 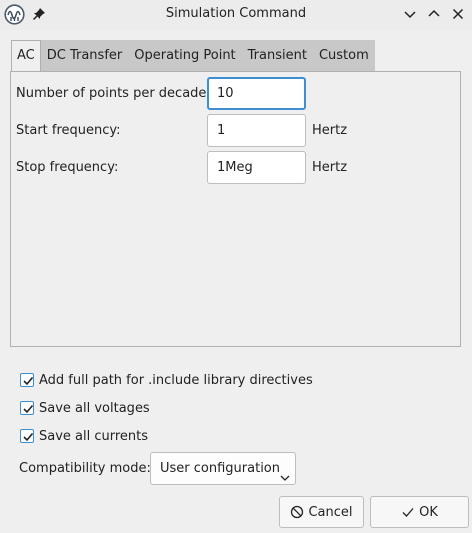 I want to click on stop-frequency-input, so click(x=256, y=167).